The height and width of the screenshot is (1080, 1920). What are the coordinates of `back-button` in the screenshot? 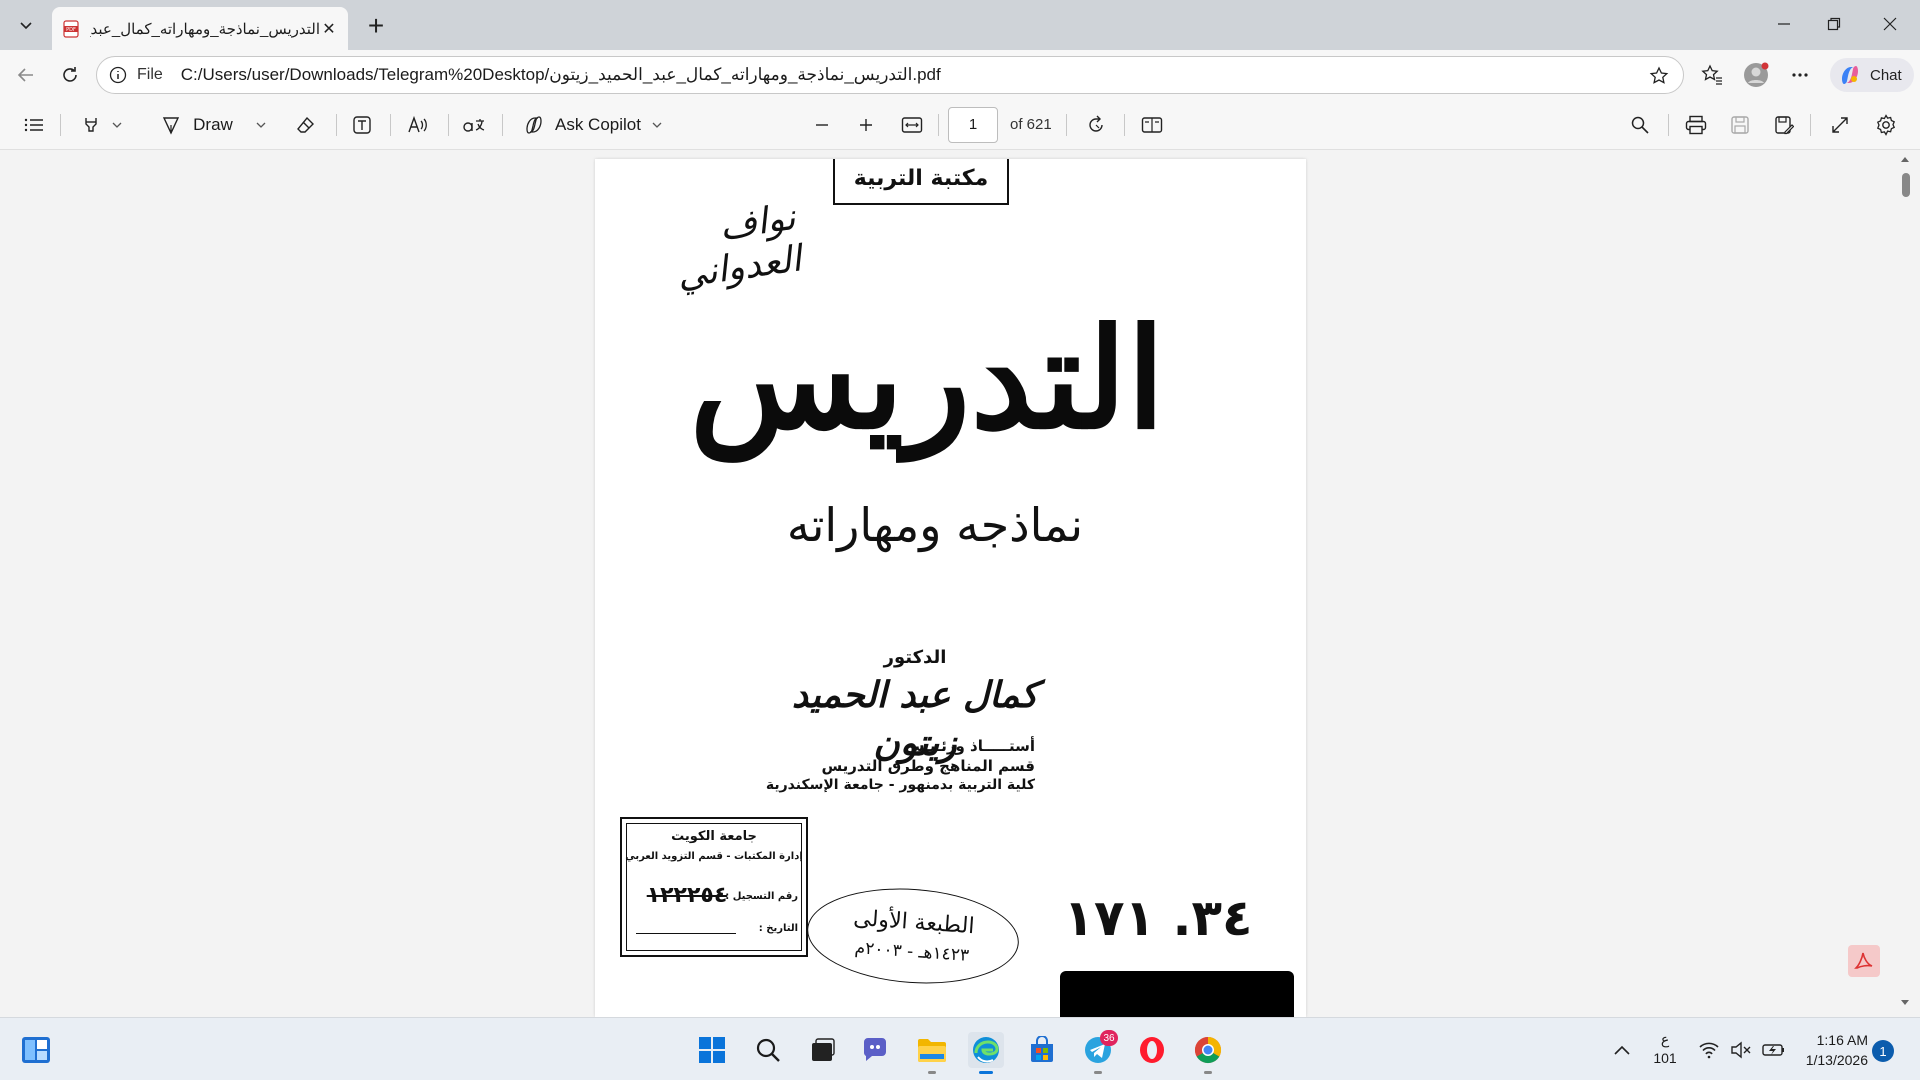 It's located at (26, 75).